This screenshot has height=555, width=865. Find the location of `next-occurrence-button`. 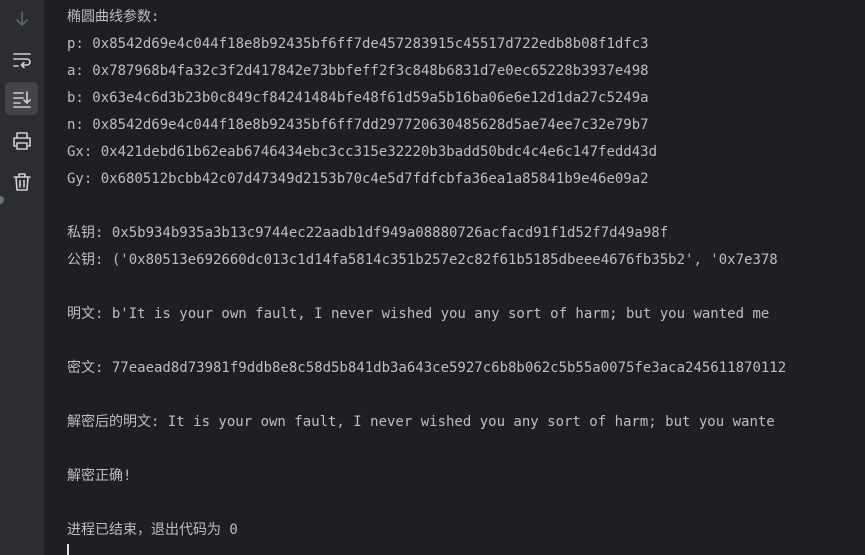

next-occurrence-button is located at coordinates (21, 18).